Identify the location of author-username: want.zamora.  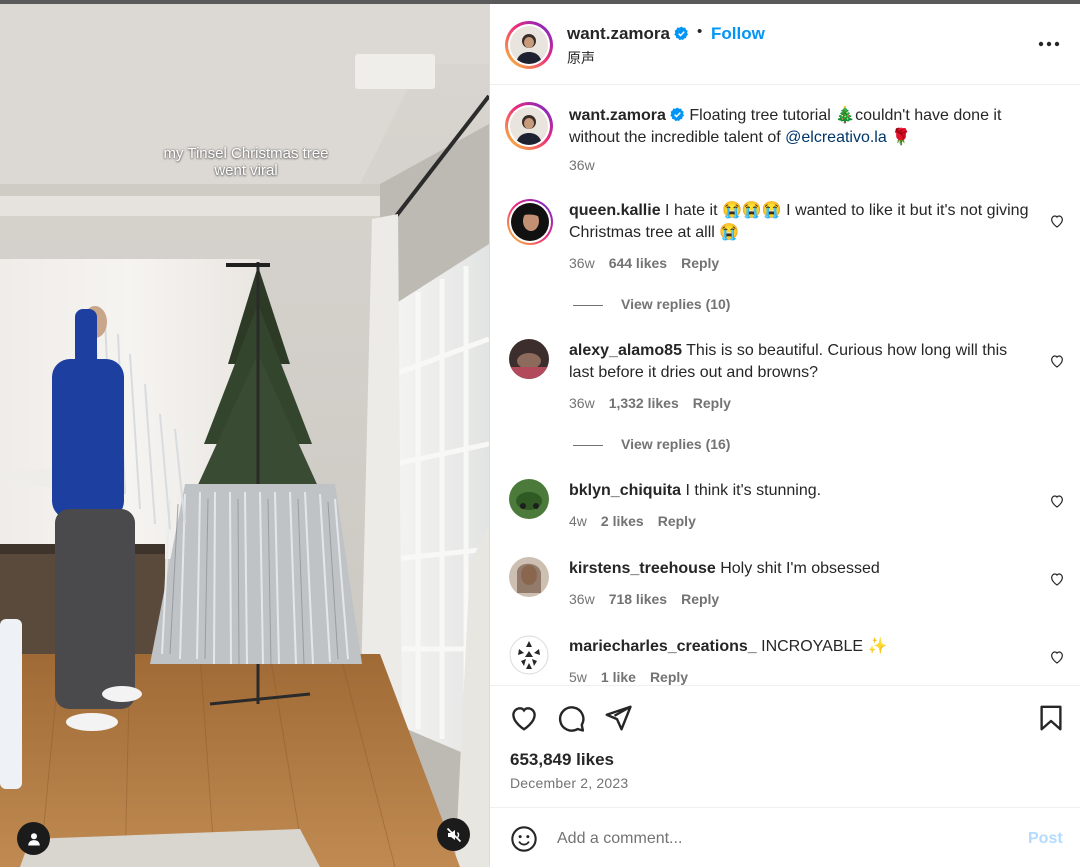
(628, 34).